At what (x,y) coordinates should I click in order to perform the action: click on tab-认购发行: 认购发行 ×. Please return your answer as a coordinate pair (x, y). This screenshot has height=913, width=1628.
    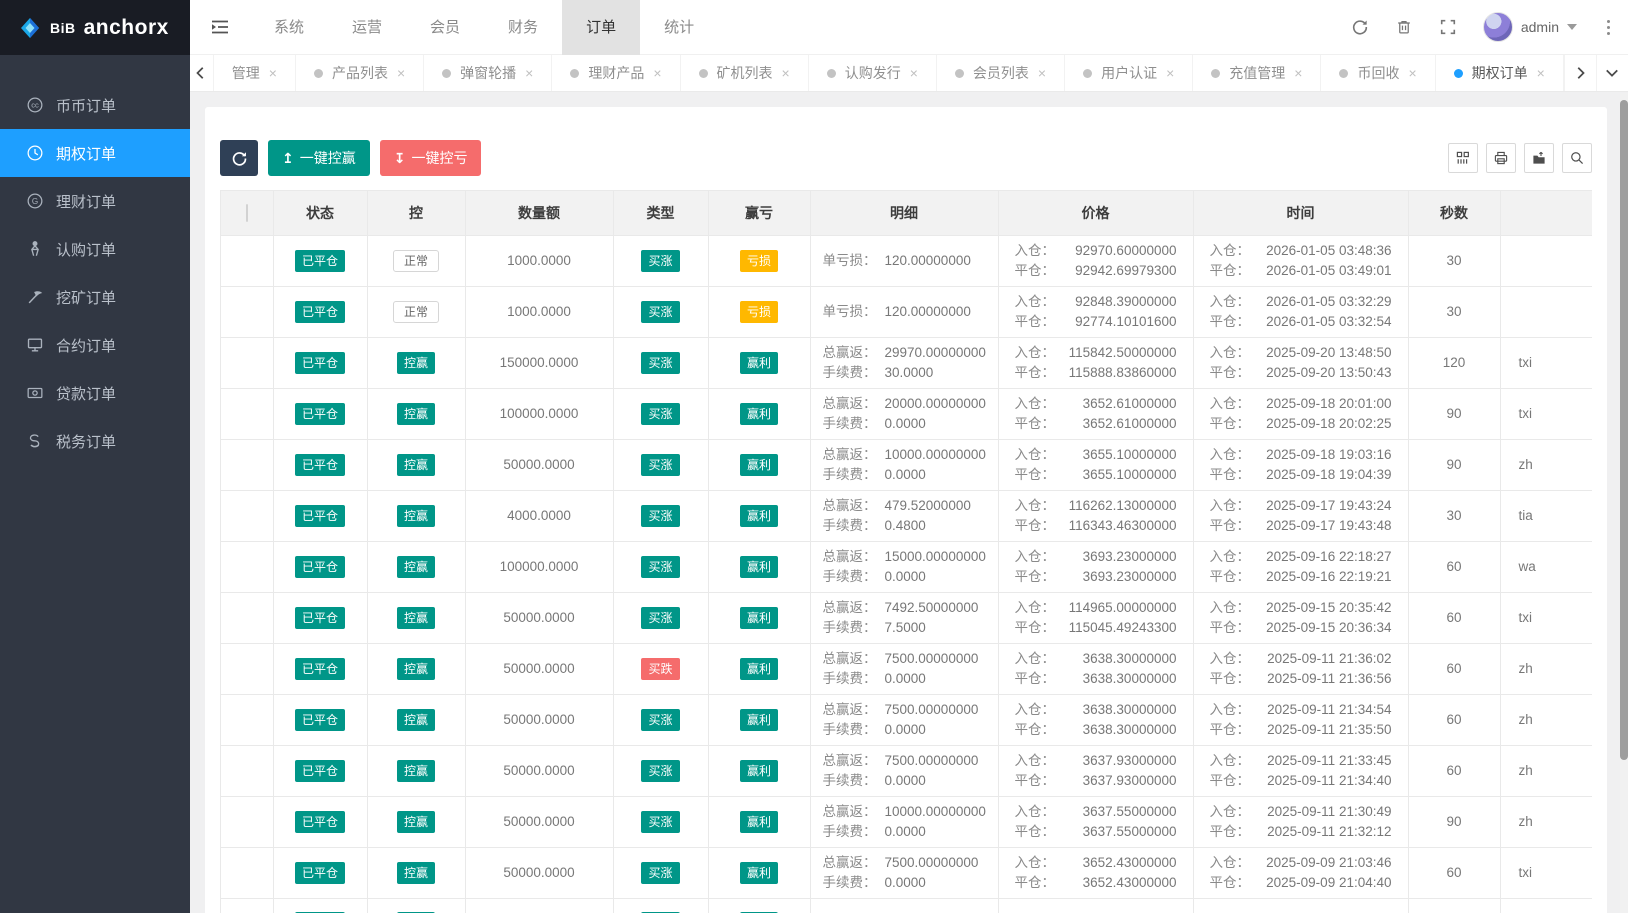
    Looking at the image, I should click on (873, 73).